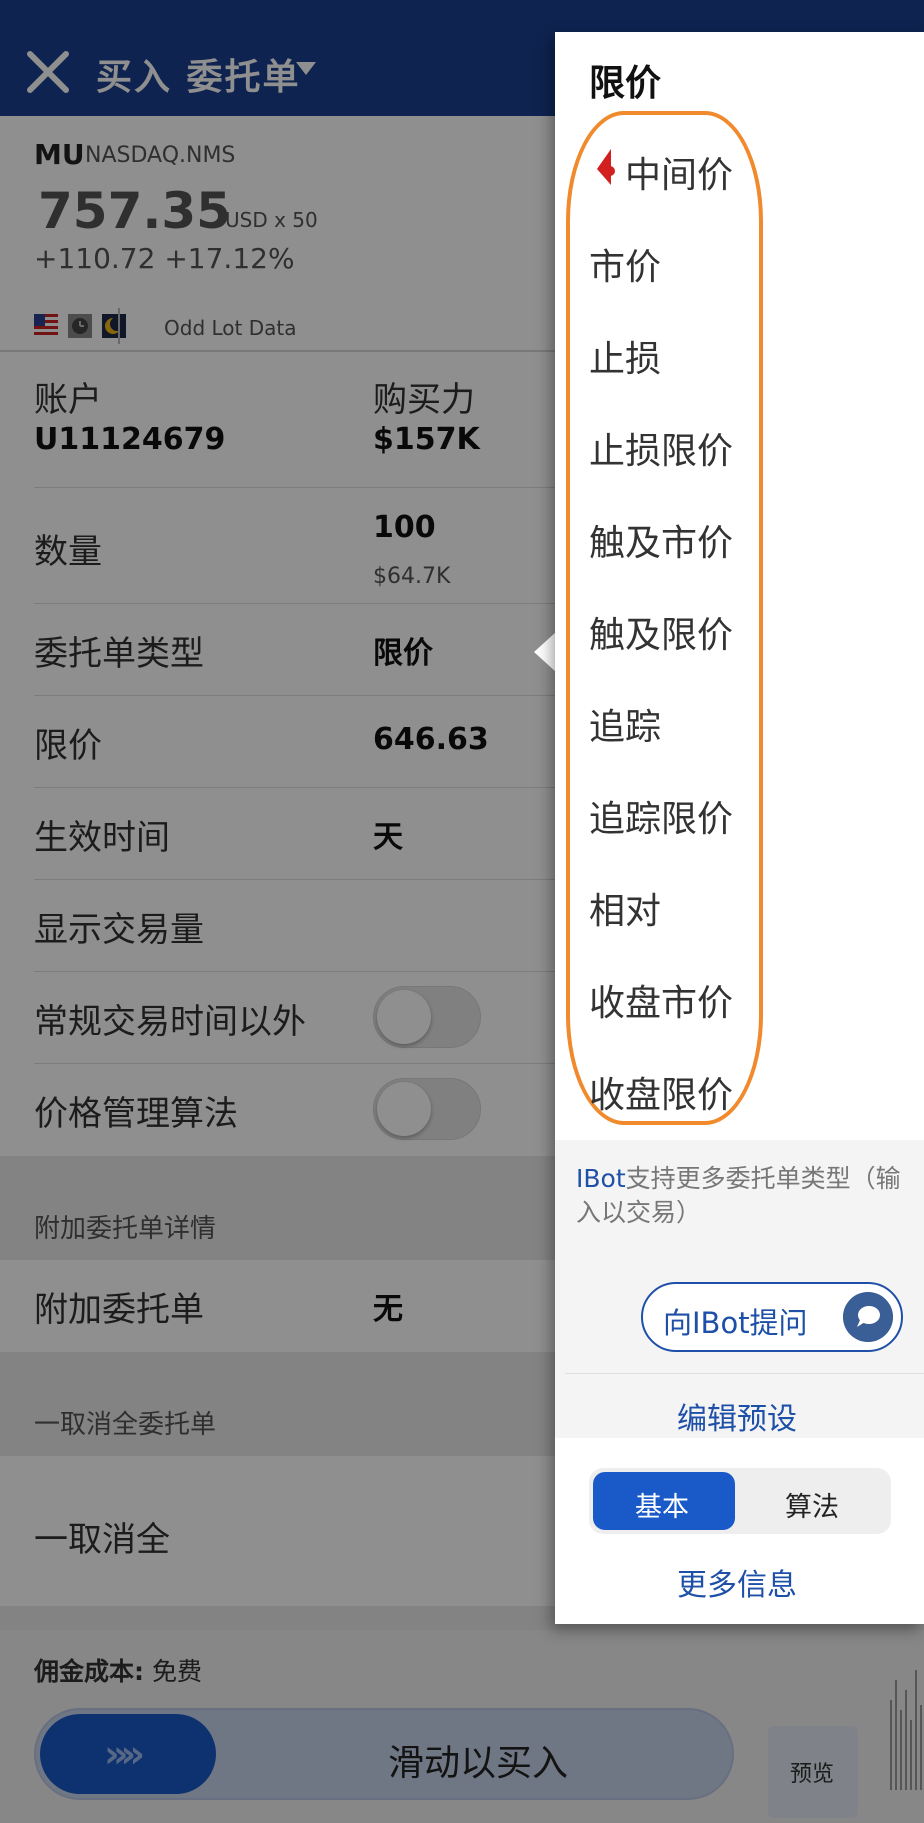 This screenshot has height=1823, width=924. I want to click on ask-ibot-label: 向IBot提问, so click(735, 1323).